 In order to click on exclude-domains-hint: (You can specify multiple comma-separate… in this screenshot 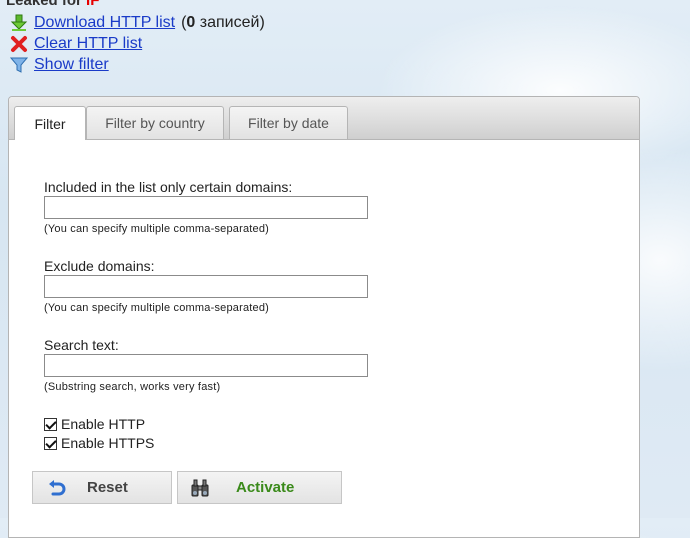, I will do `click(157, 308)`.